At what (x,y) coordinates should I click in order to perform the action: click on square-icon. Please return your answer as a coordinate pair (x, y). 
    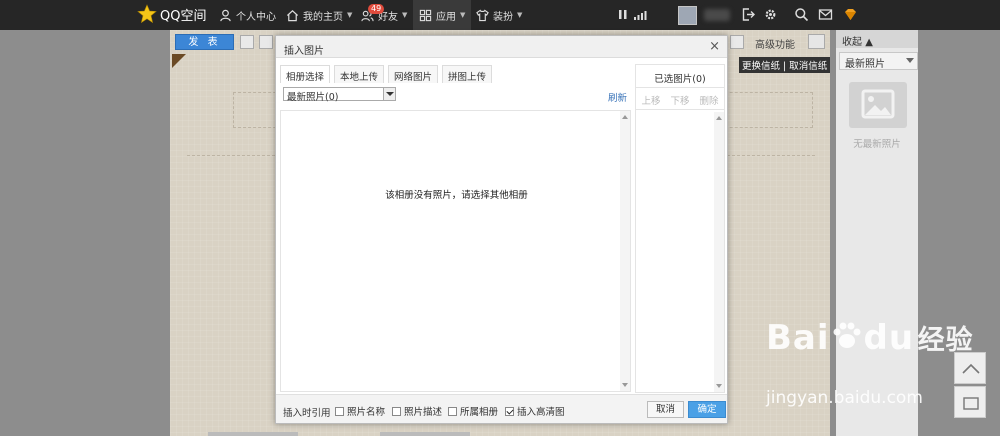
    Looking at the image, I should click on (971, 403).